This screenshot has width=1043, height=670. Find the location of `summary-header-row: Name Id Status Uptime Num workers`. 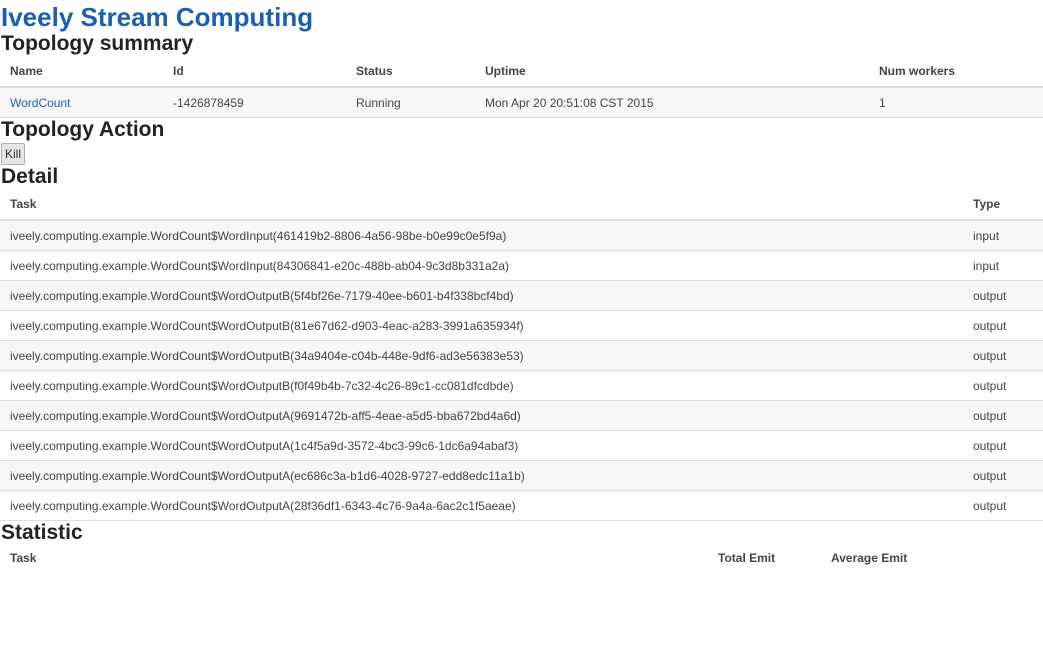

summary-header-row: Name Id Status Uptime Num workers is located at coordinates (521, 72).